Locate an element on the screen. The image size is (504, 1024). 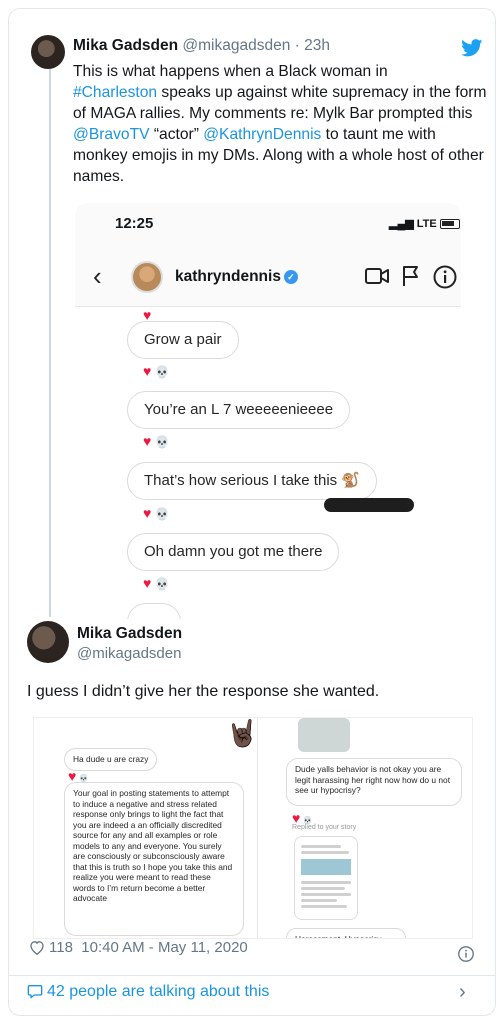
tweet-time: 23h is located at coordinates (317, 45).